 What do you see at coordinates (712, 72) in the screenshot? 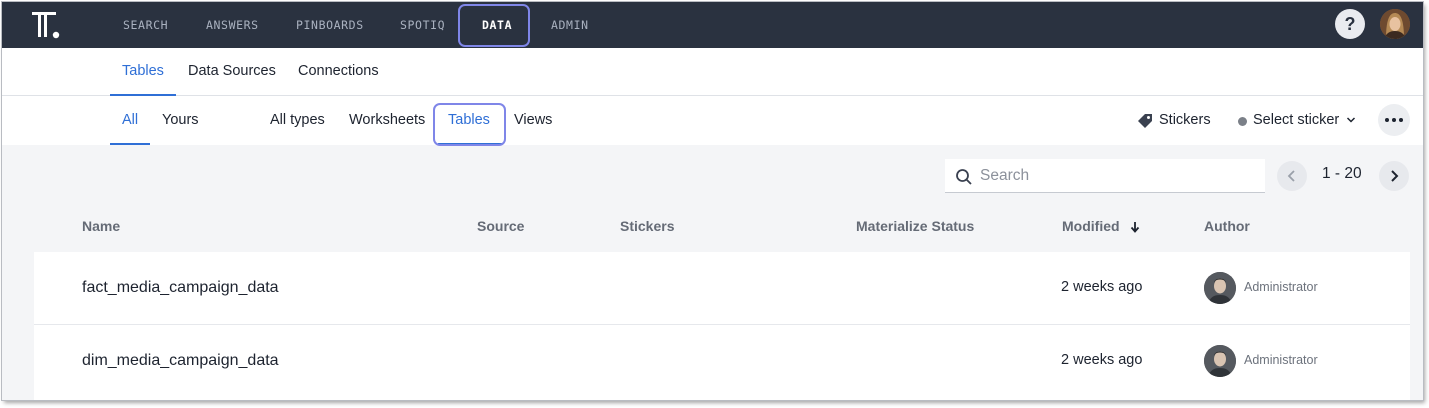
I see `sub-nav: Tables Data Sources Connections` at bounding box center [712, 72].